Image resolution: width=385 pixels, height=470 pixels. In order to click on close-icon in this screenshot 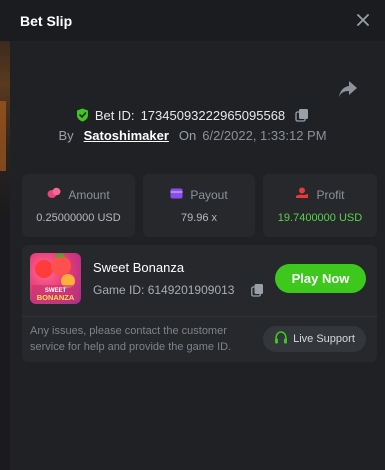, I will do `click(363, 20)`.